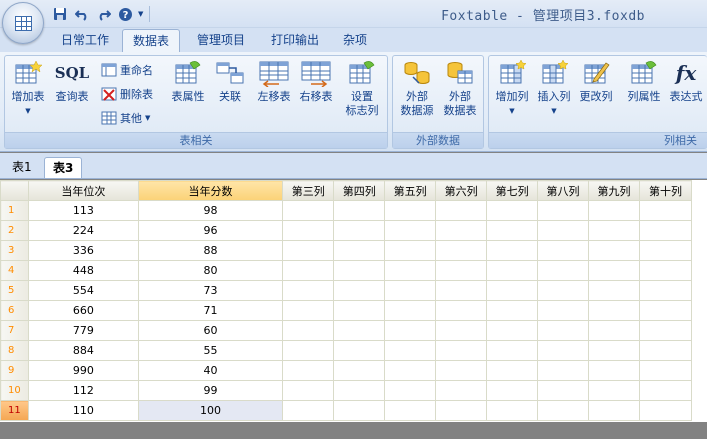 Image resolution: width=707 pixels, height=439 pixels. Describe the element at coordinates (596, 81) in the screenshot. I see `change-column-button: 更改列` at that location.